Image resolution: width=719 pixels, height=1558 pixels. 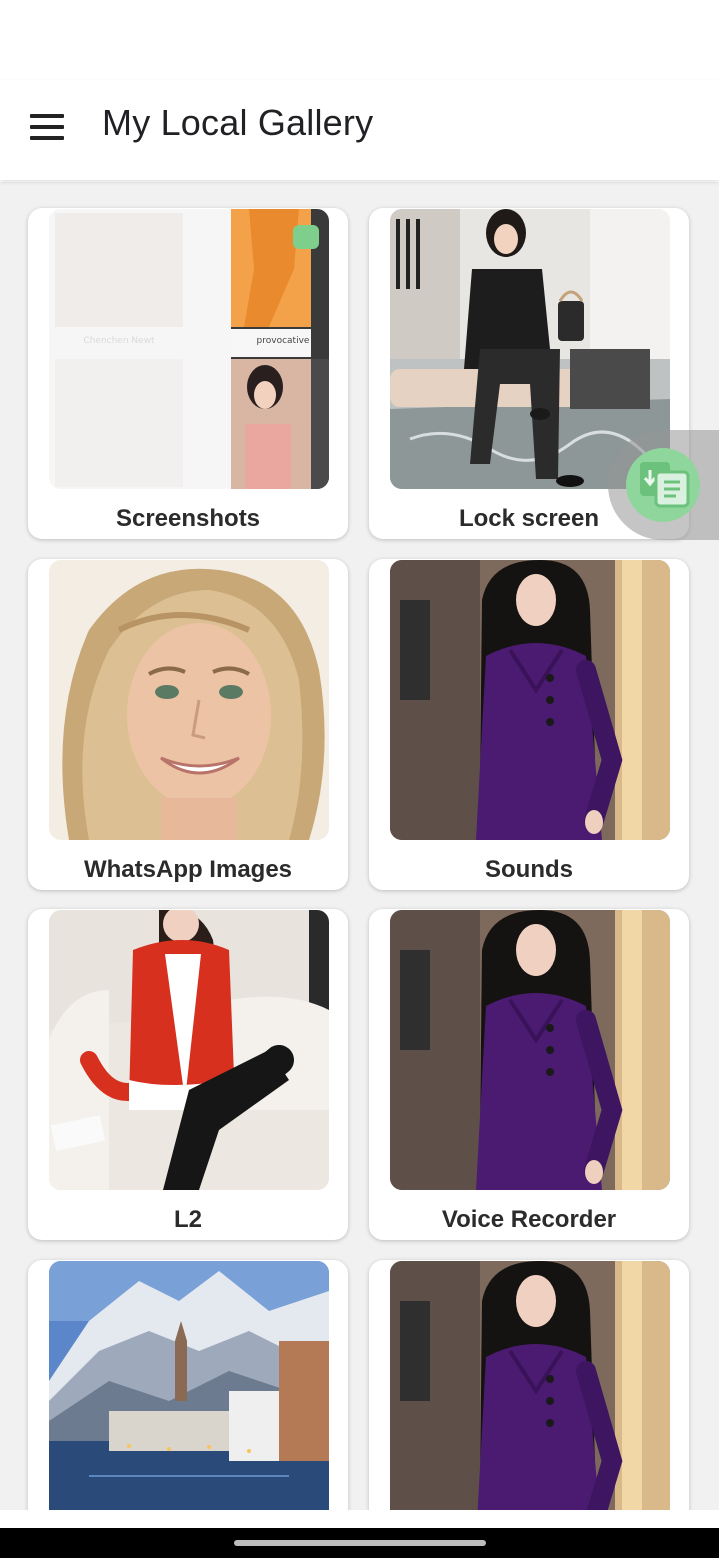 I want to click on translate-icon, so click(x=663, y=485).